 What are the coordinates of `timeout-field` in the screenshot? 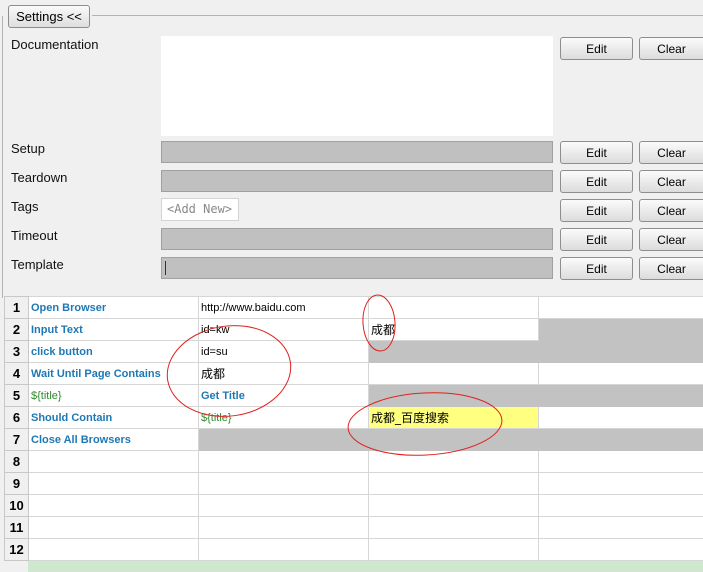 It's located at (357, 239).